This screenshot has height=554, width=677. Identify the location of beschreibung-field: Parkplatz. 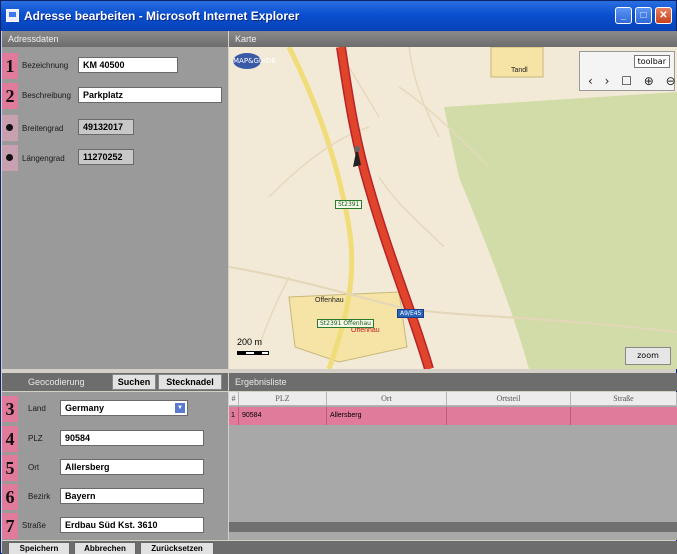
(150, 95).